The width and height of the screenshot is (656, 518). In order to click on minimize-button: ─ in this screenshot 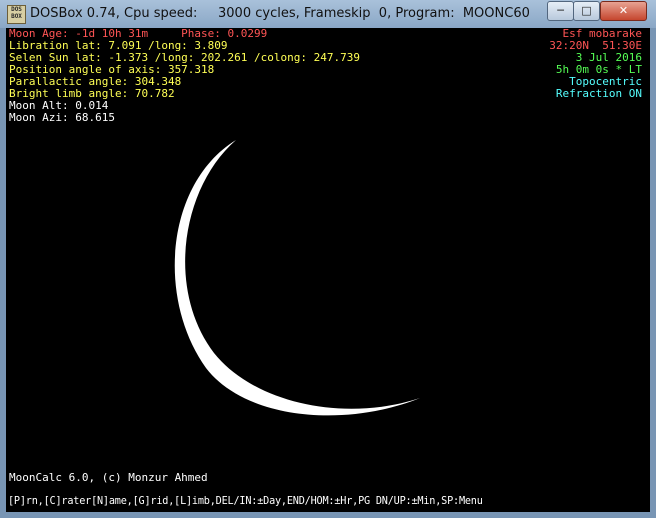, I will do `click(560, 11)`.